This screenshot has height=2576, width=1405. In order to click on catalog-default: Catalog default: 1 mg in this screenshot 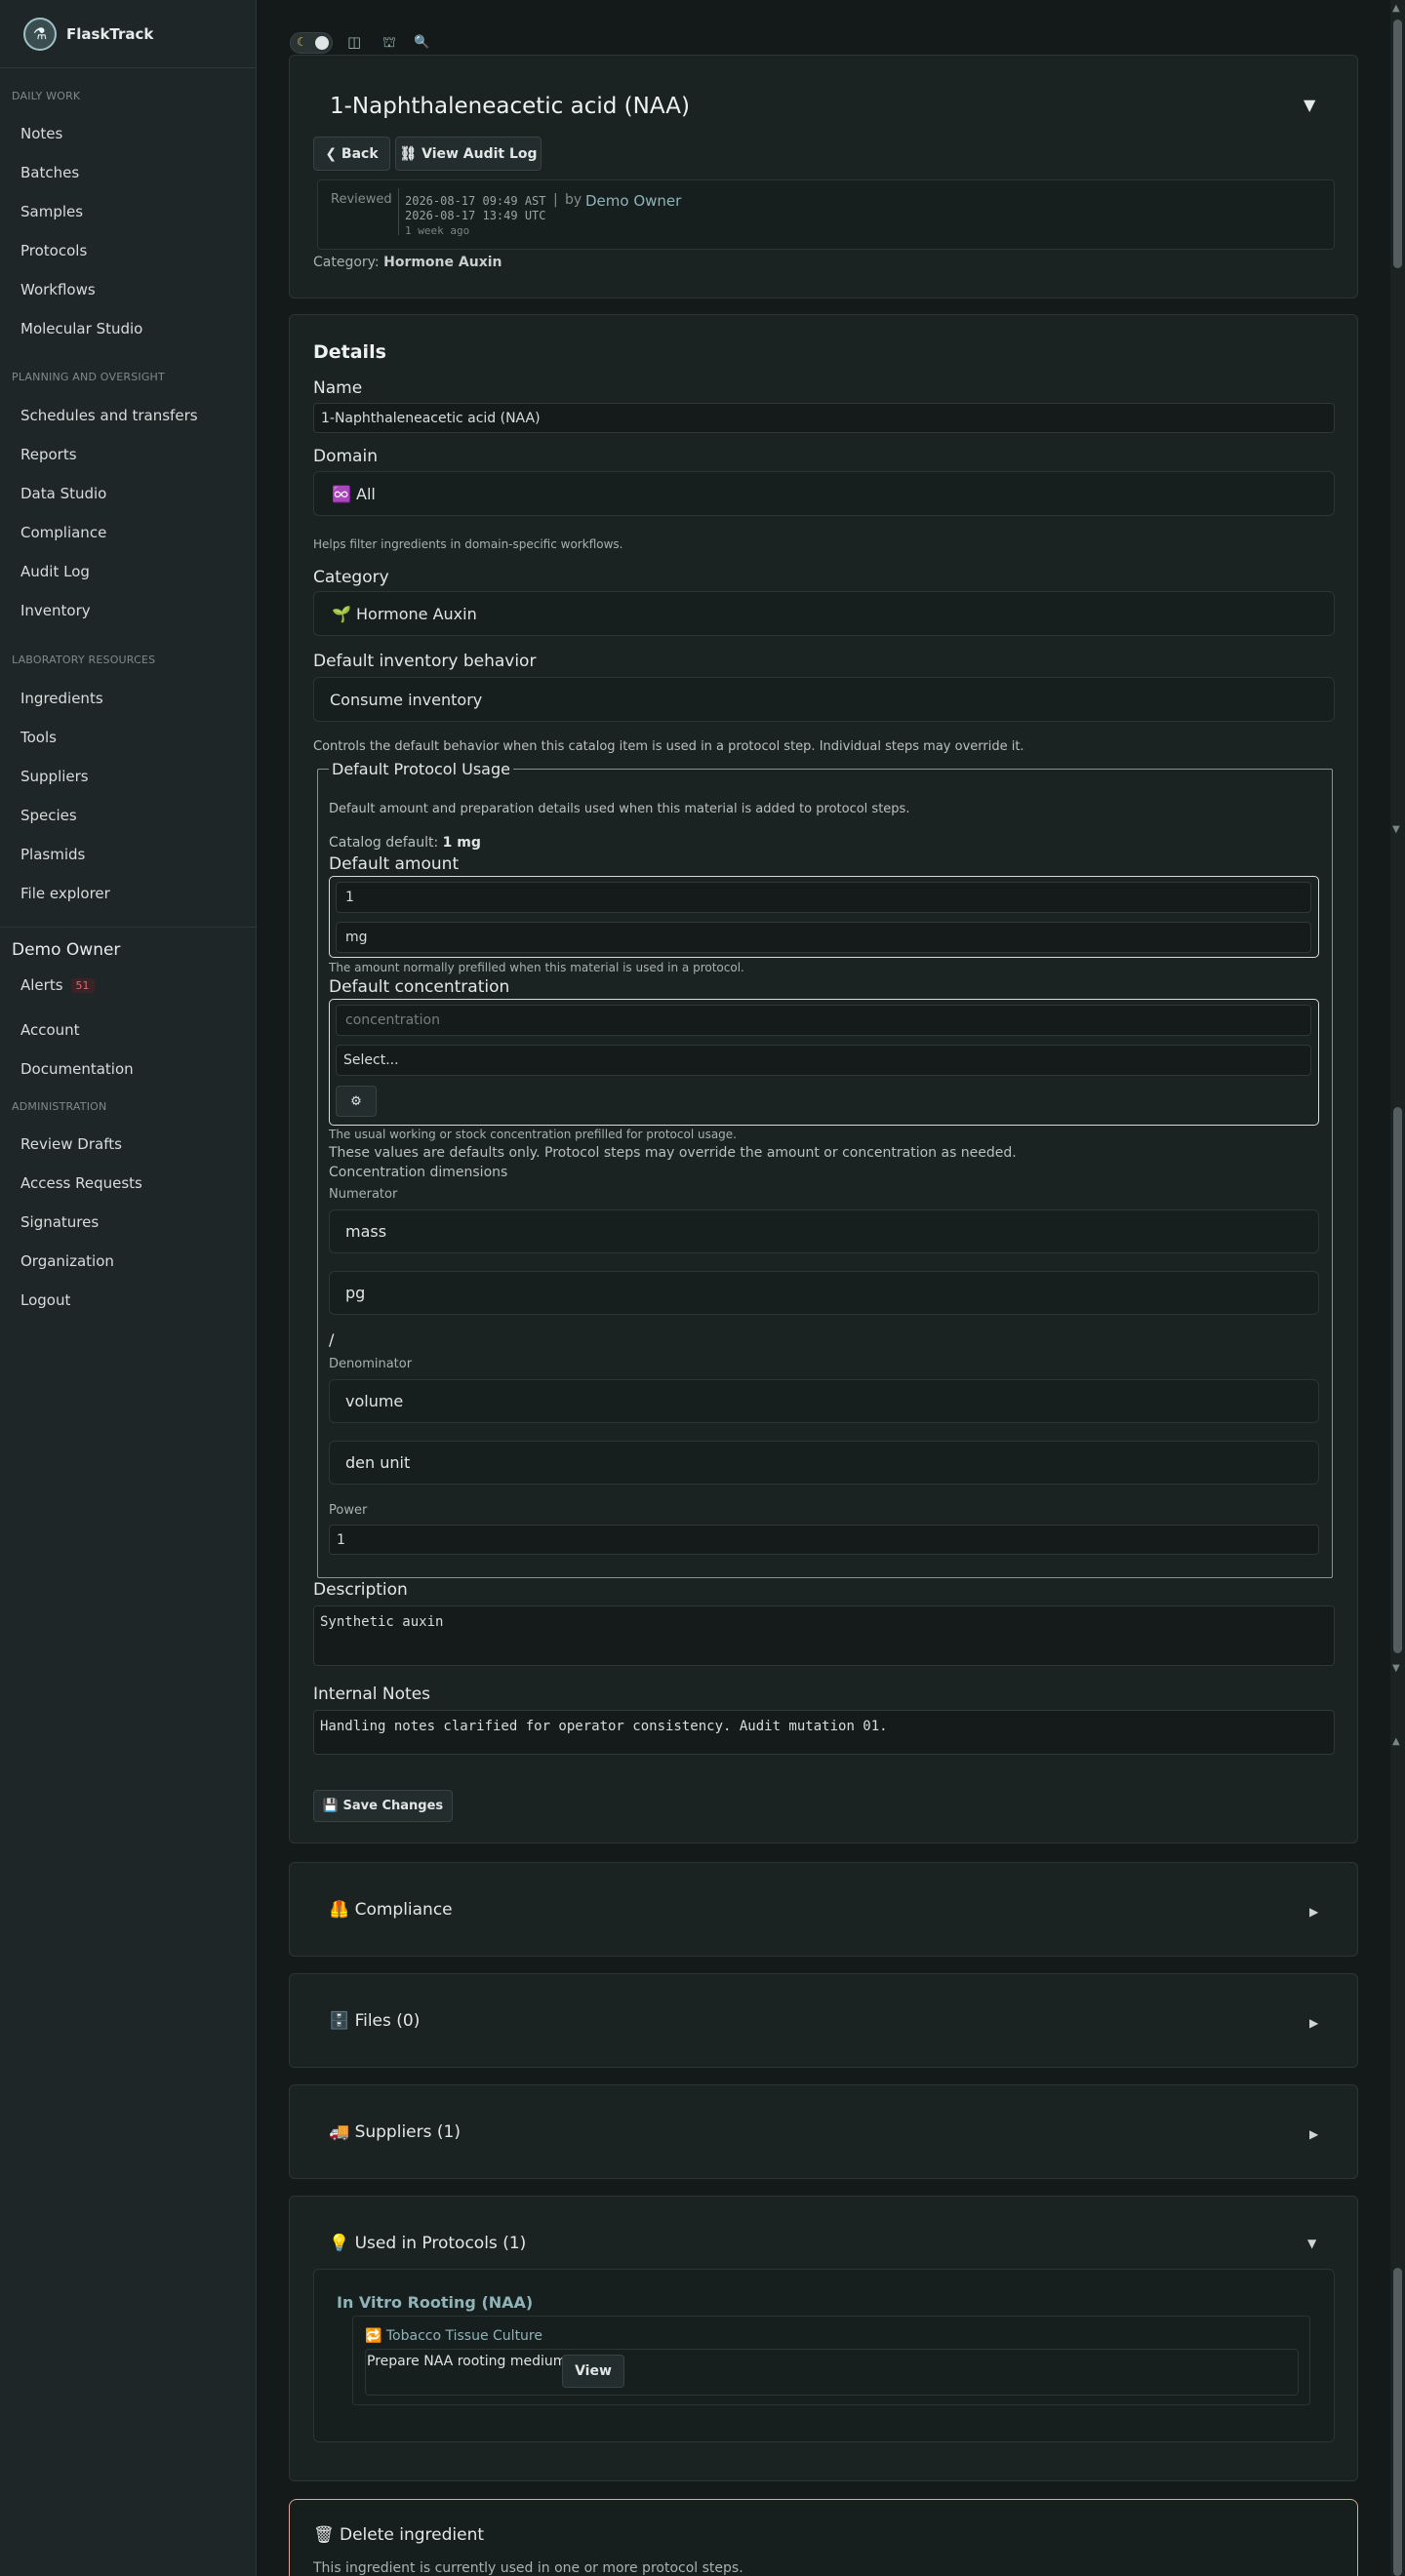, I will do `click(405, 843)`.